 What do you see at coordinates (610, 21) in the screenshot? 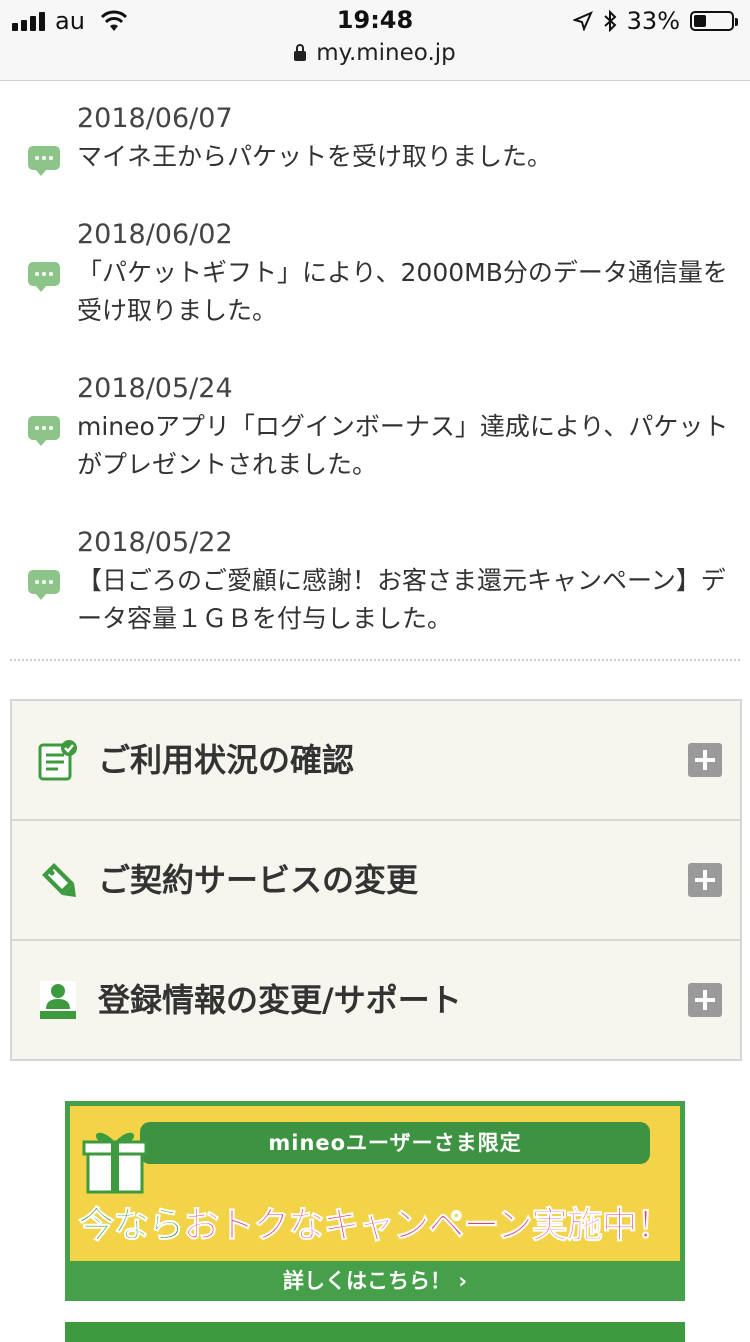
I see `bluetooth-icon` at bounding box center [610, 21].